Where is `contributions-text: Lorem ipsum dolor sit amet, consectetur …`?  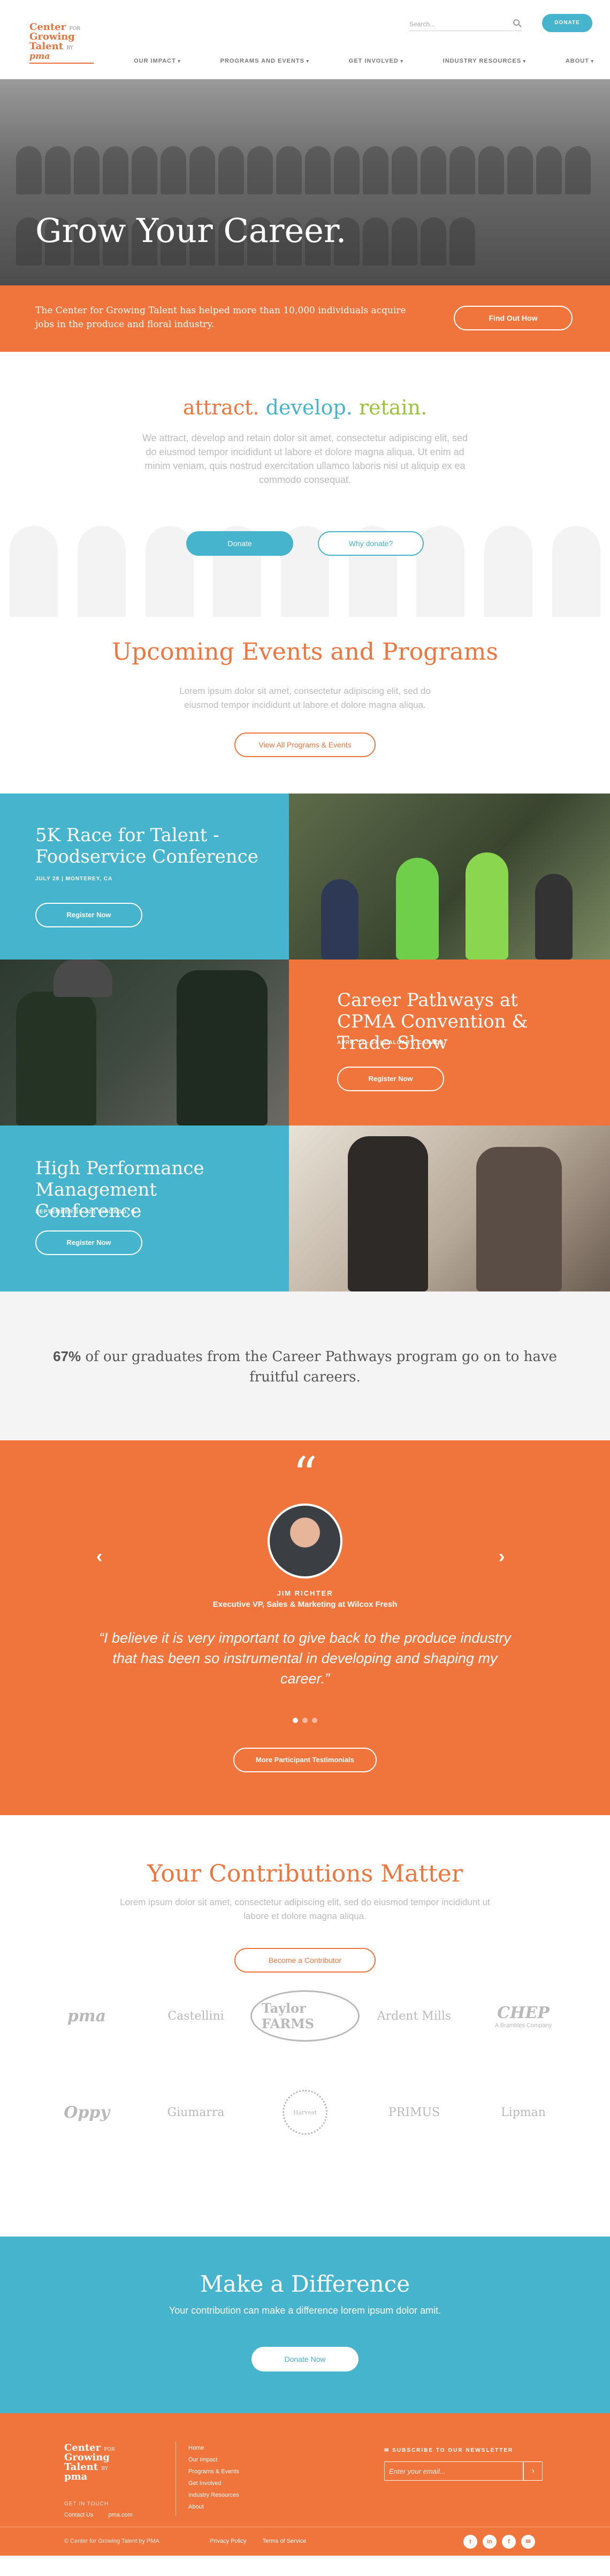
contributions-text: Lorem ipsum dolor sit amet, consectetur … is located at coordinates (305, 1909).